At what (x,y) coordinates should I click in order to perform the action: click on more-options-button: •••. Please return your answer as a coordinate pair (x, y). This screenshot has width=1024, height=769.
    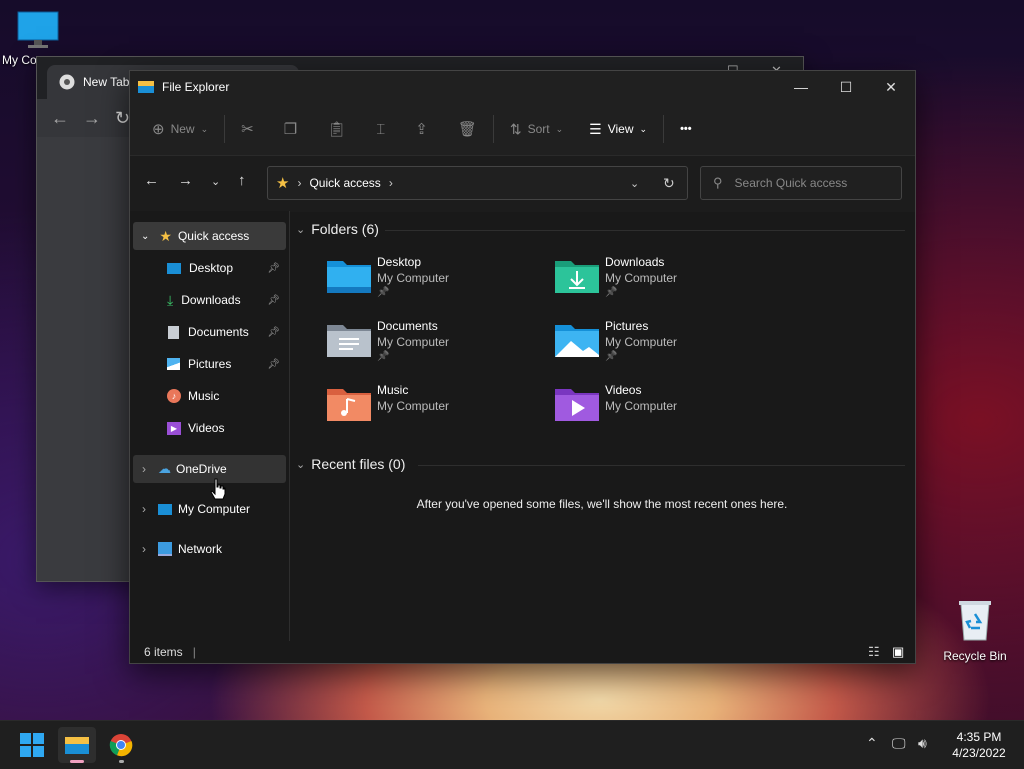
    Looking at the image, I should click on (686, 129).